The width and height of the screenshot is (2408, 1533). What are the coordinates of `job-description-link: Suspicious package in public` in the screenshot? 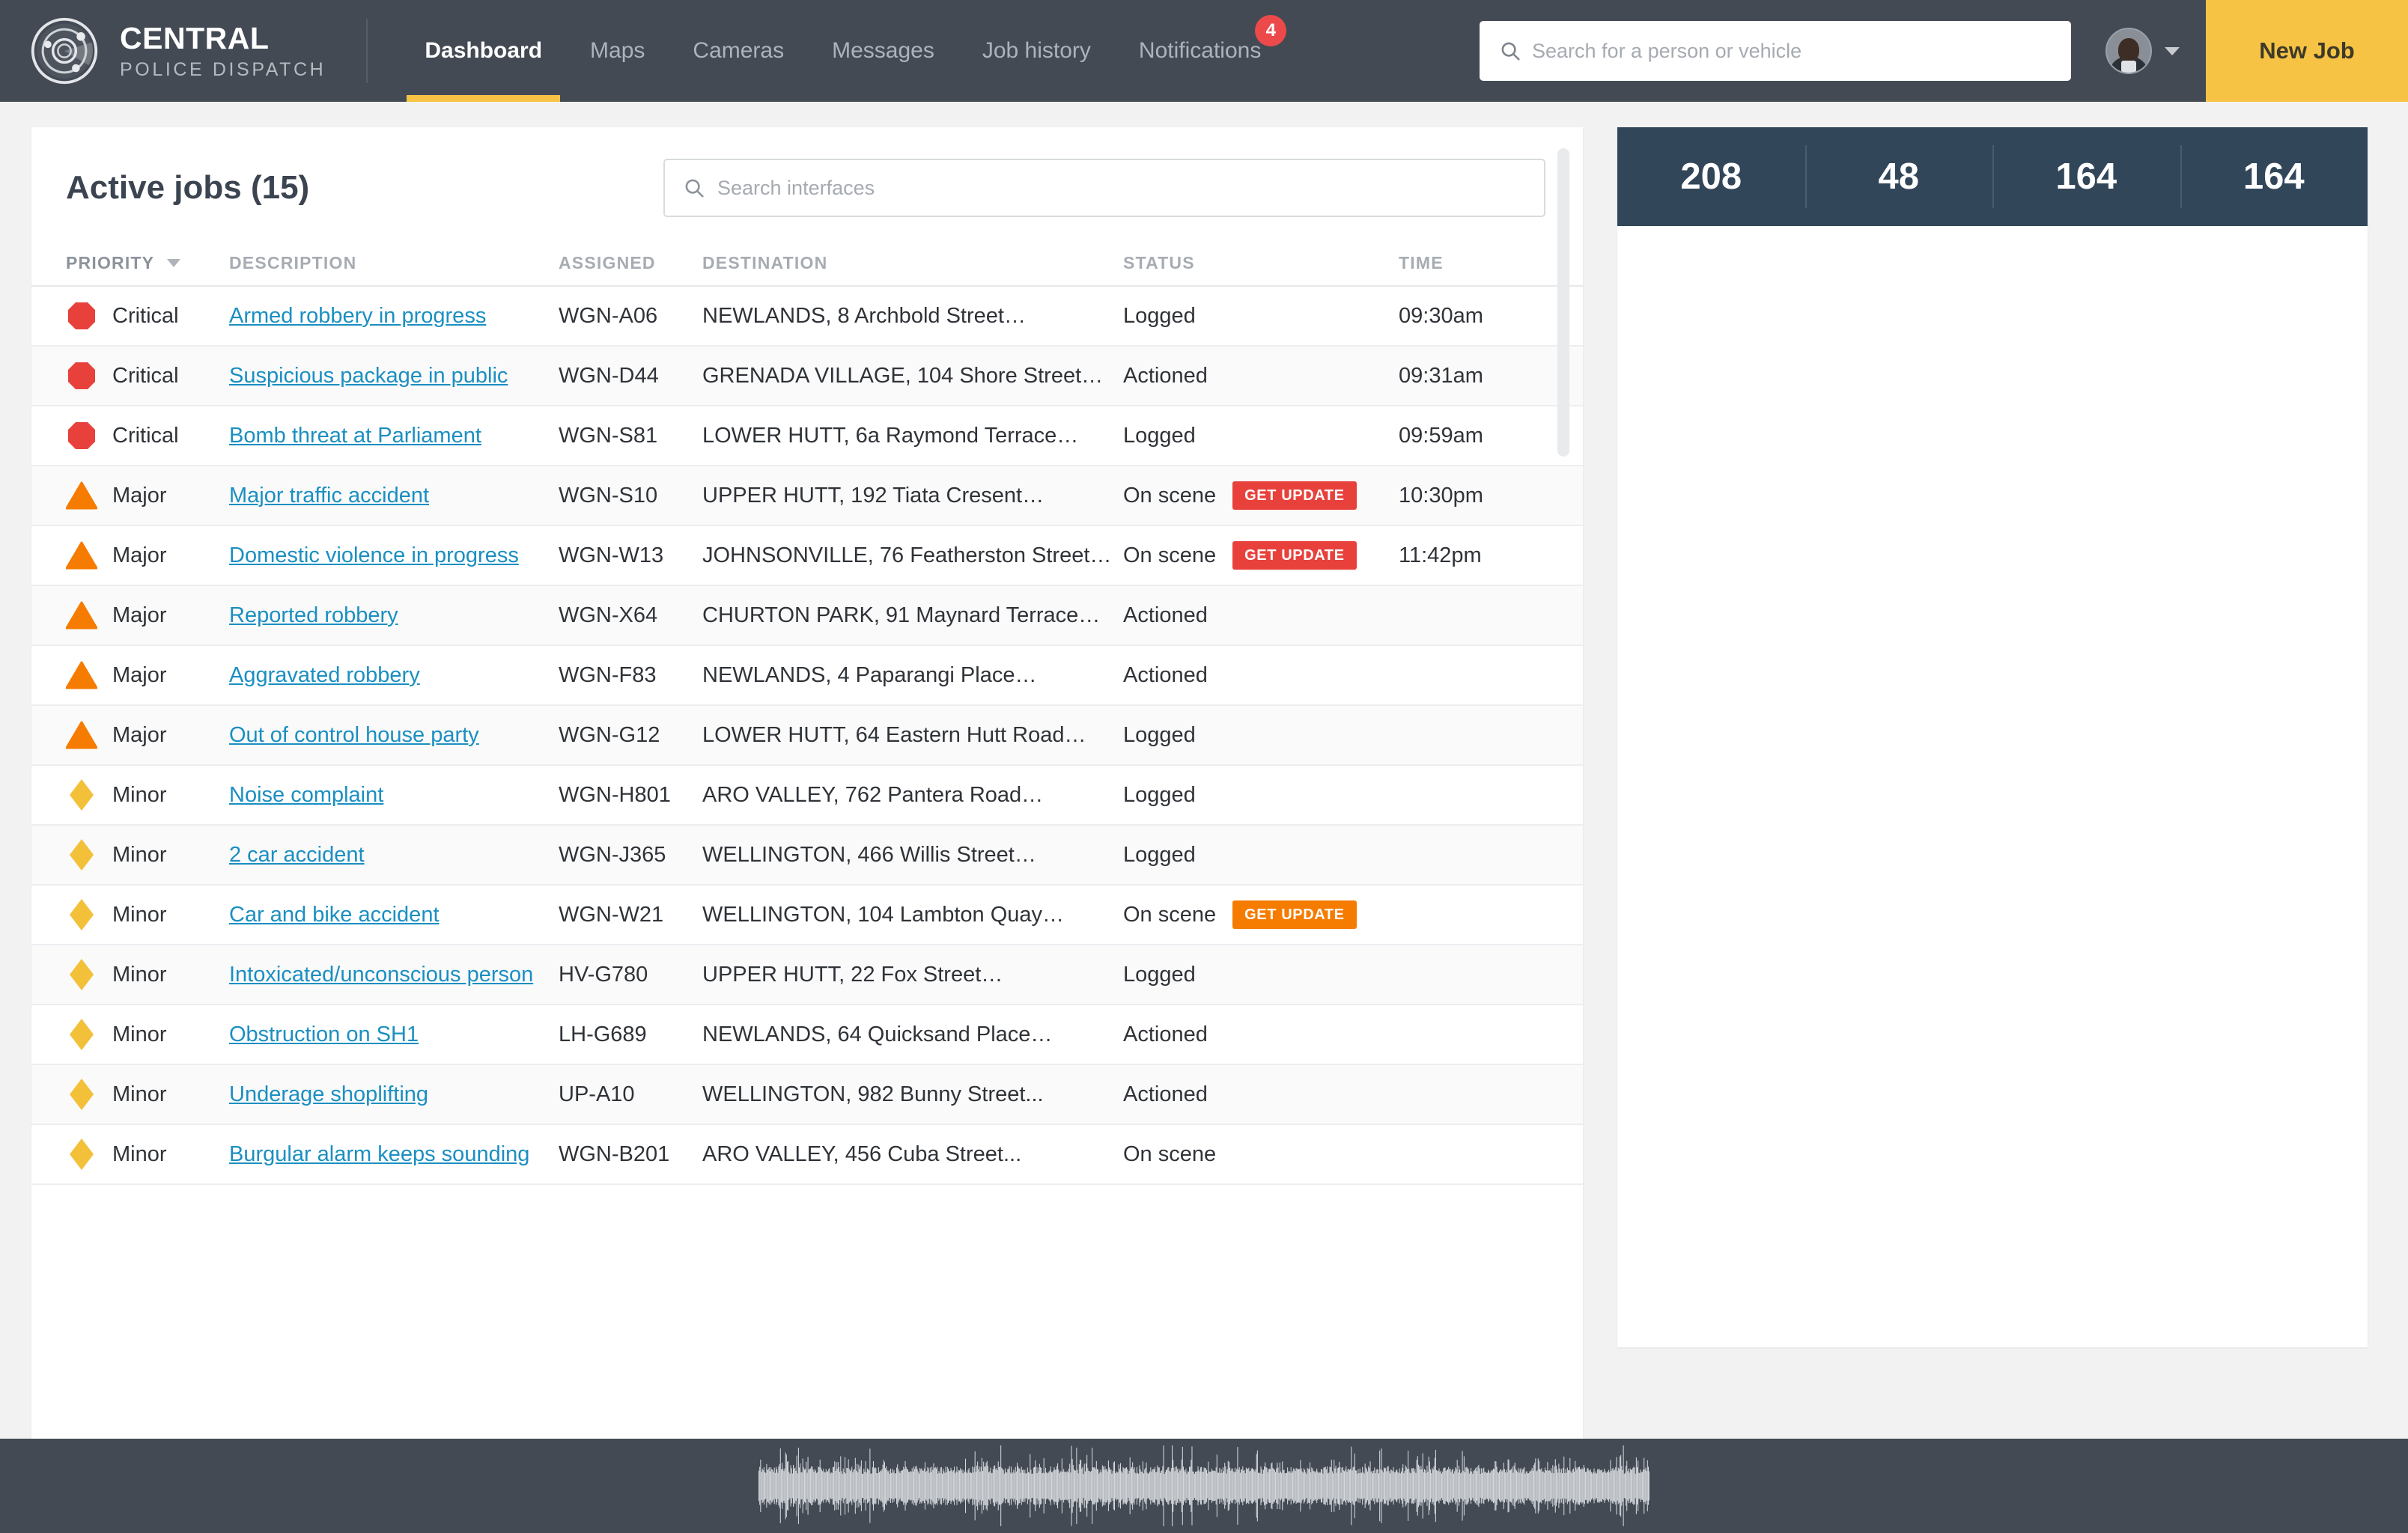 It's located at (368, 376).